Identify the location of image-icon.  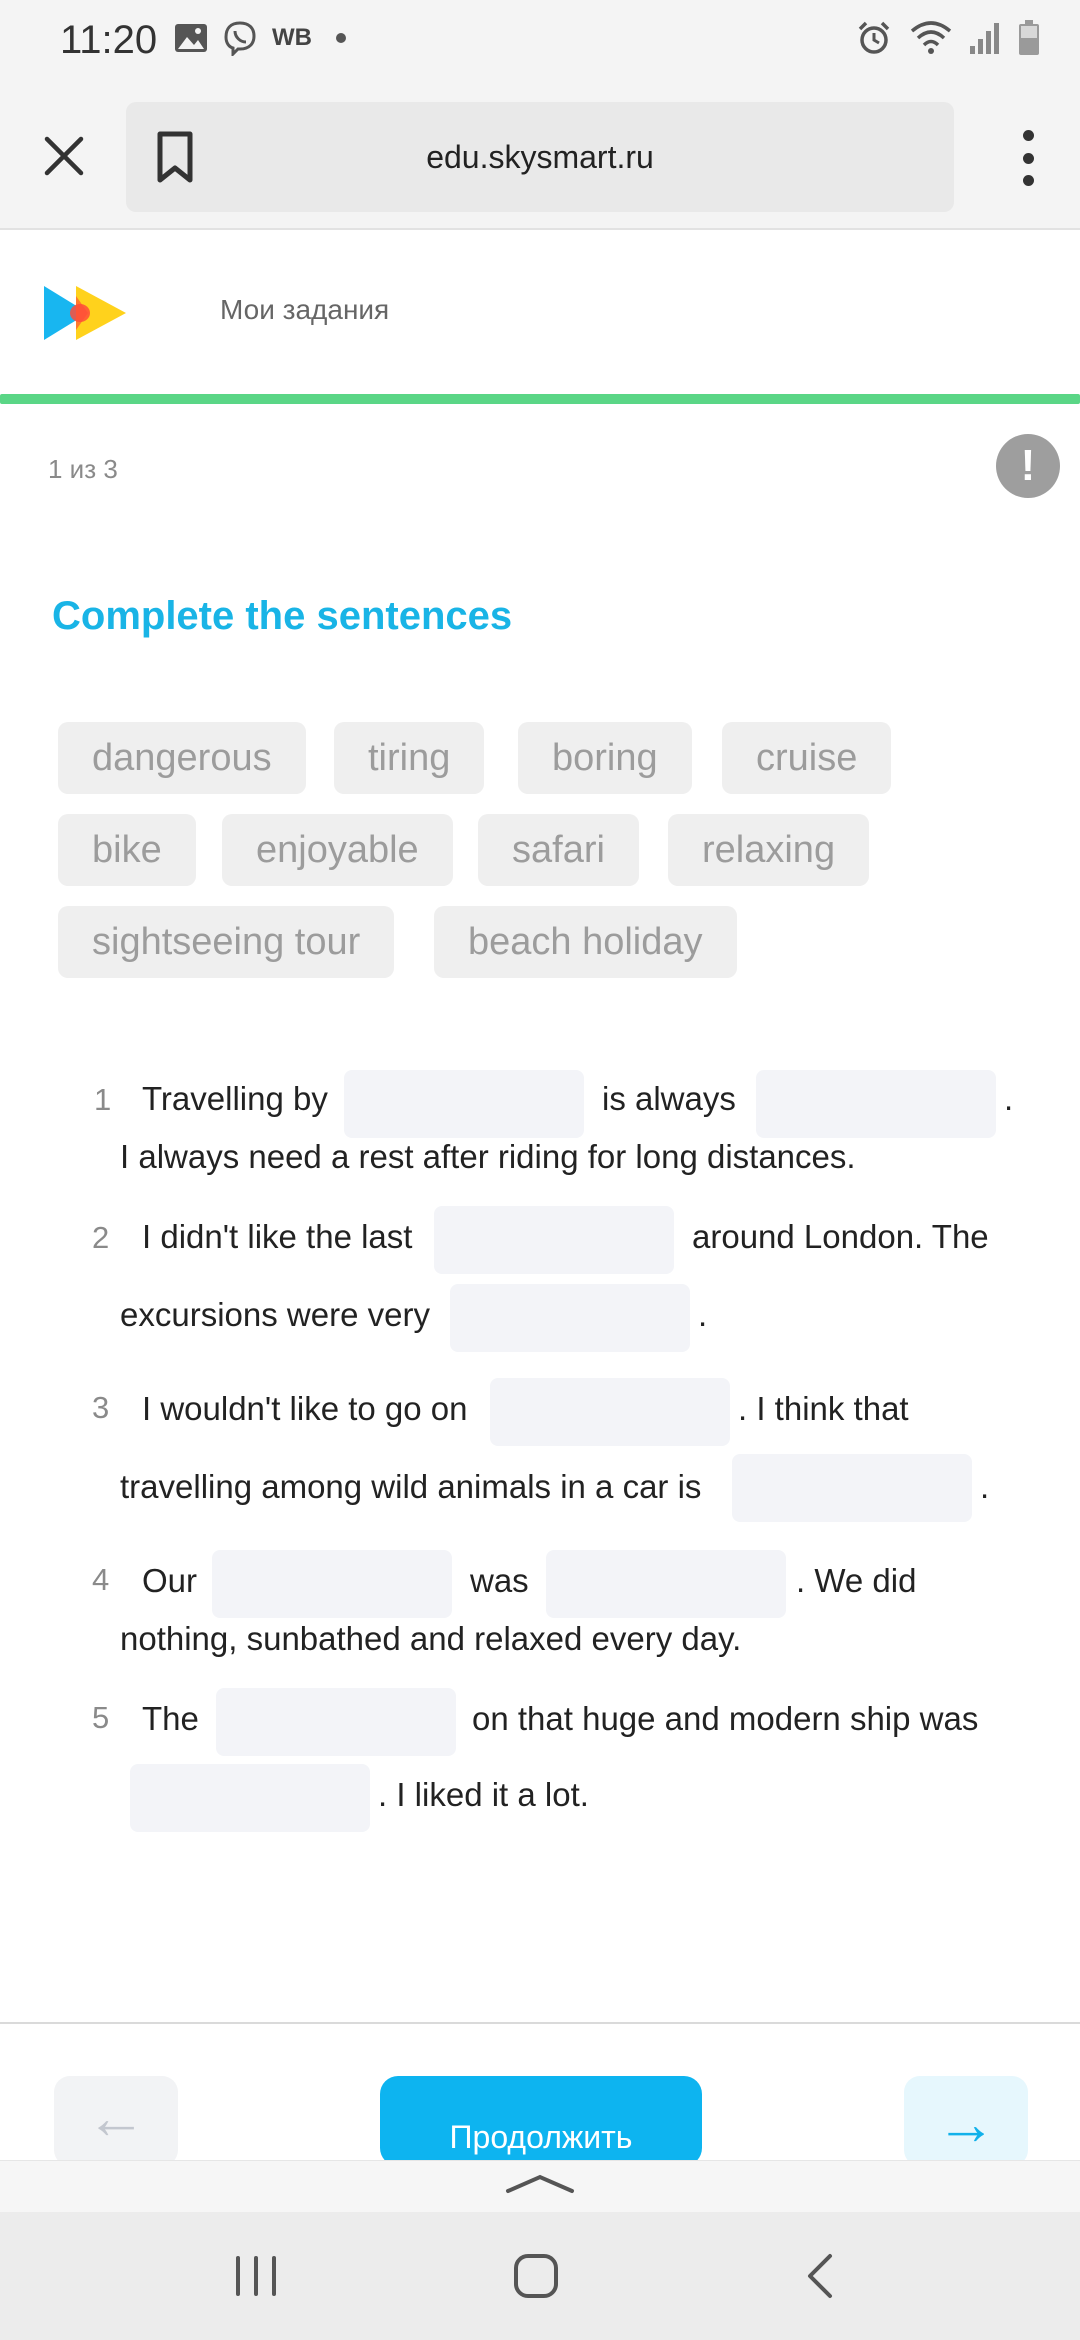
(191, 38).